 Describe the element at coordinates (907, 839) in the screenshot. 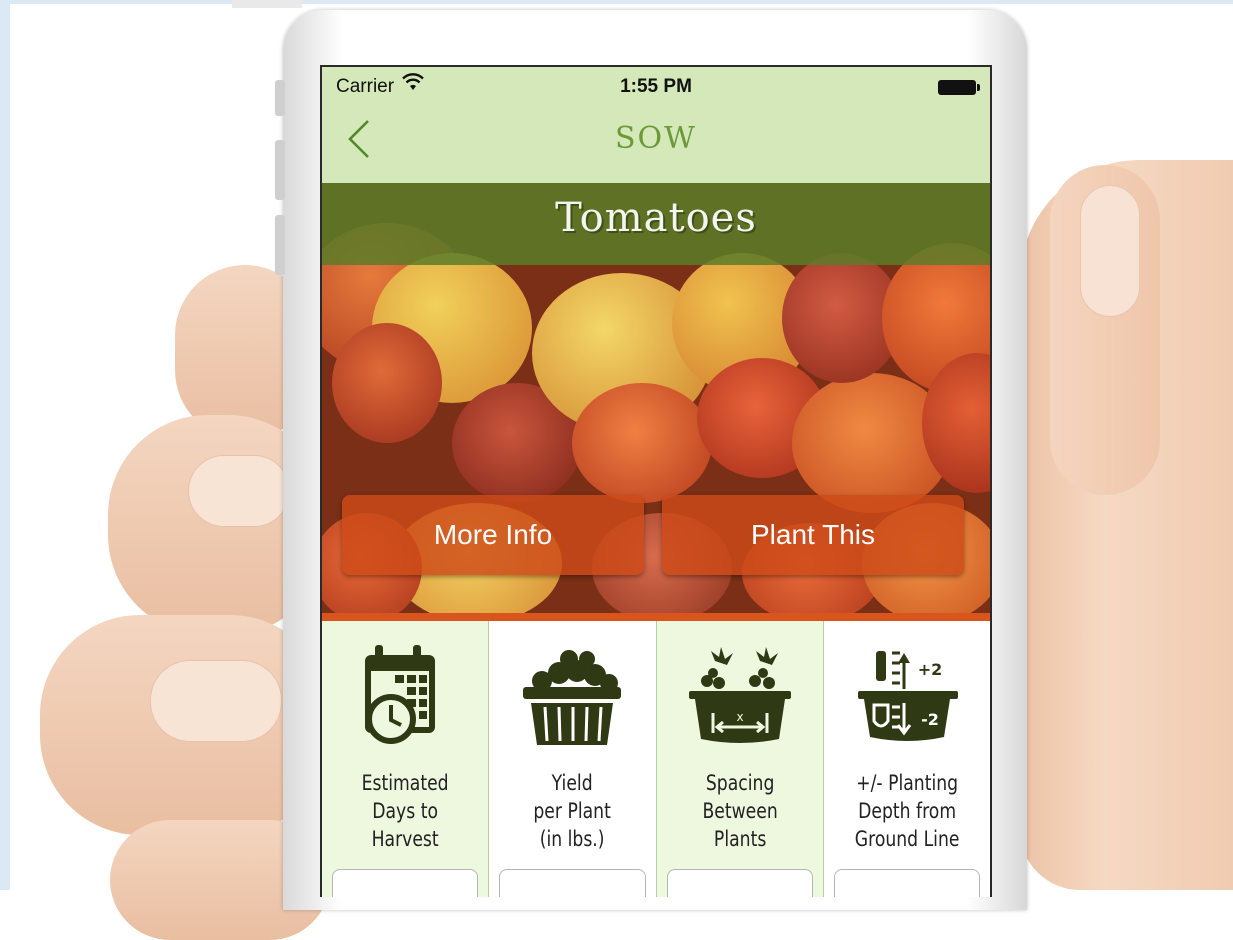

I see `stat-label-line: Ground Line` at that location.